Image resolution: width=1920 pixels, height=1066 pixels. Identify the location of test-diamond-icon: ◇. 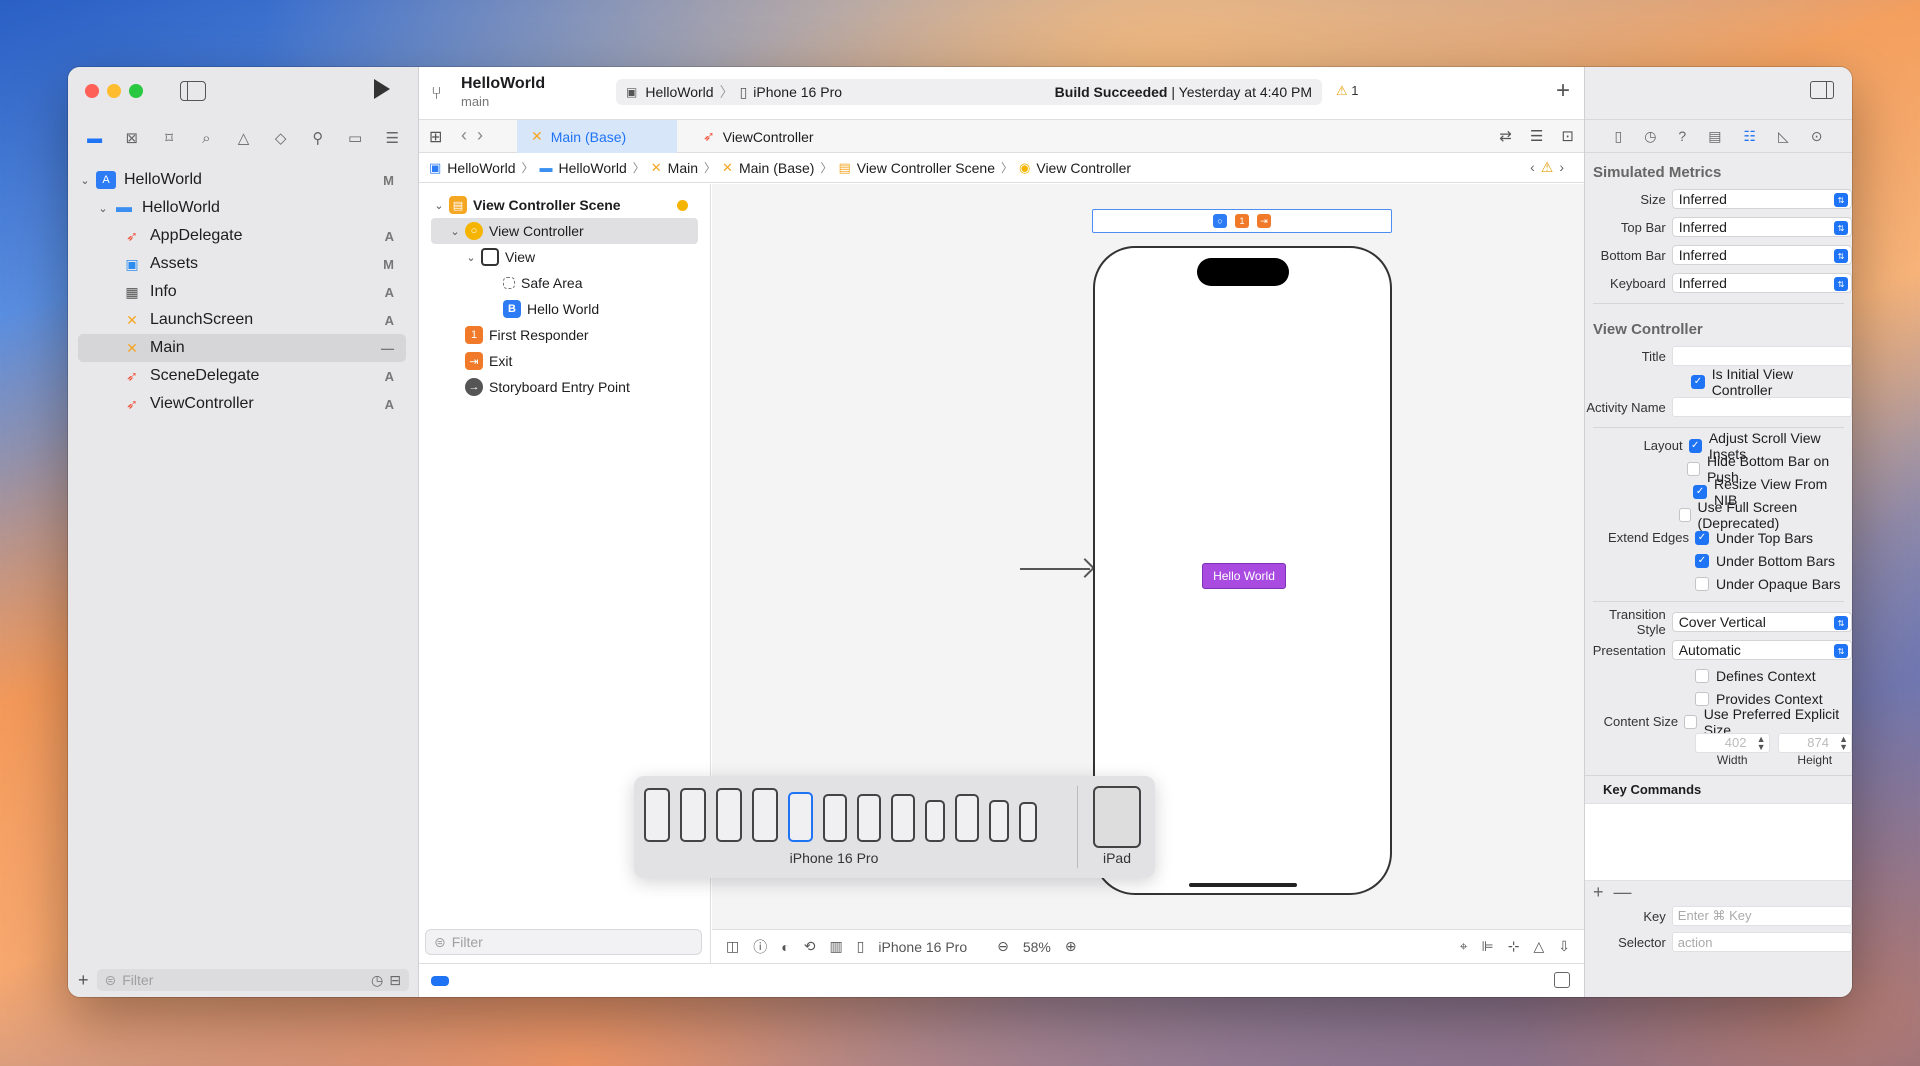
(281, 138).